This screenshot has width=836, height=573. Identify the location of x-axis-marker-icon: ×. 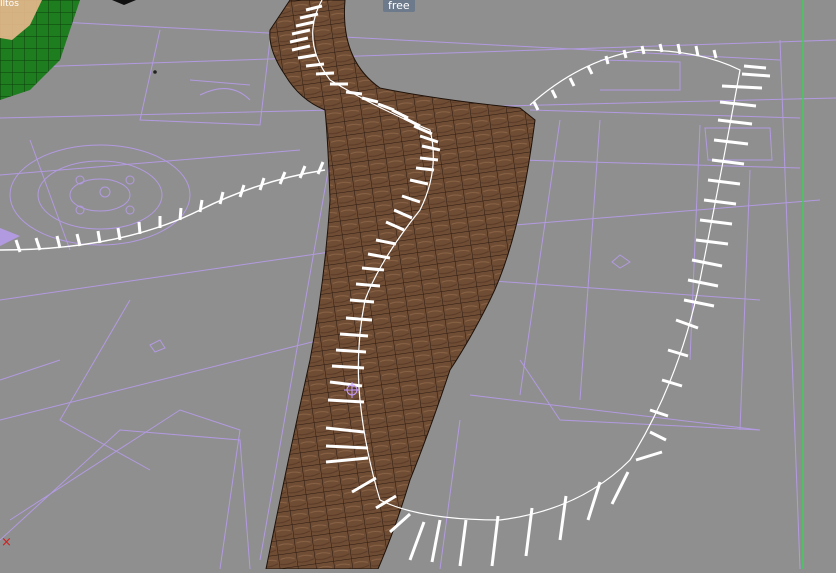
(6, 542).